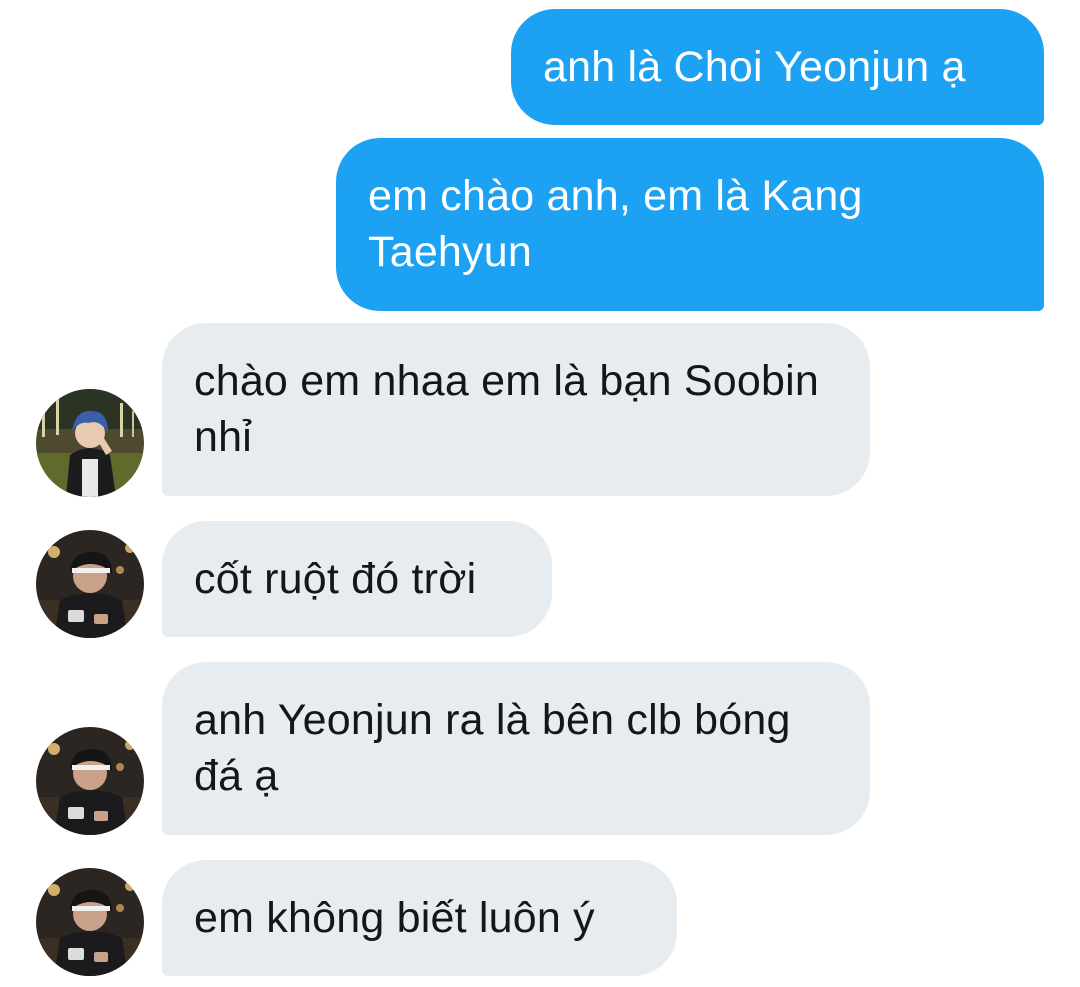 This screenshot has width=1080, height=987. Describe the element at coordinates (394, 918) in the screenshot. I see `message-text: em không biết luôn ý` at that location.